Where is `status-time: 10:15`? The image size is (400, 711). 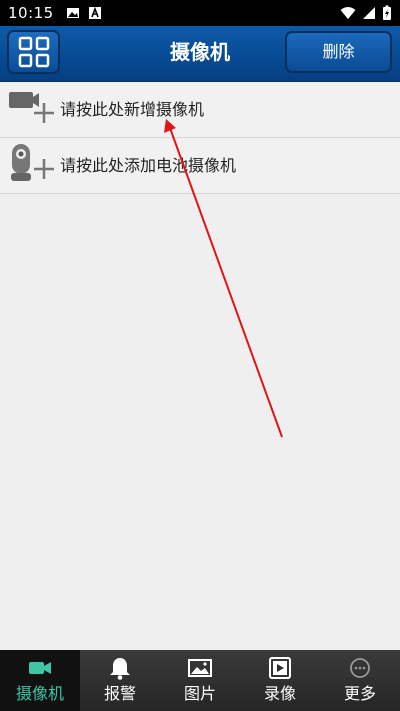
status-time: 10:15 is located at coordinates (31, 13).